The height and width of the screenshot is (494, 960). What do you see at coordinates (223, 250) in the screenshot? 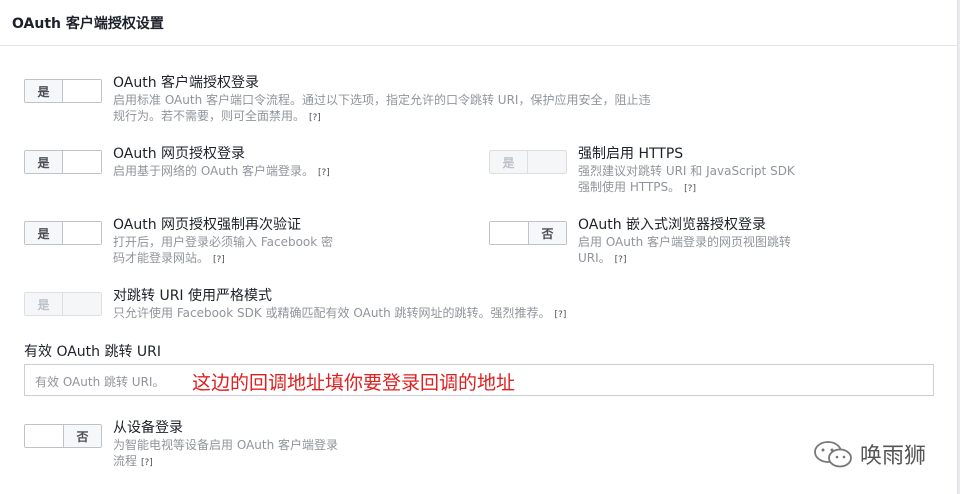
I see `web-reauth-desc: 打开后，用户登录必须输入 Facebook 密 码才能登录网站。 [?]` at bounding box center [223, 250].